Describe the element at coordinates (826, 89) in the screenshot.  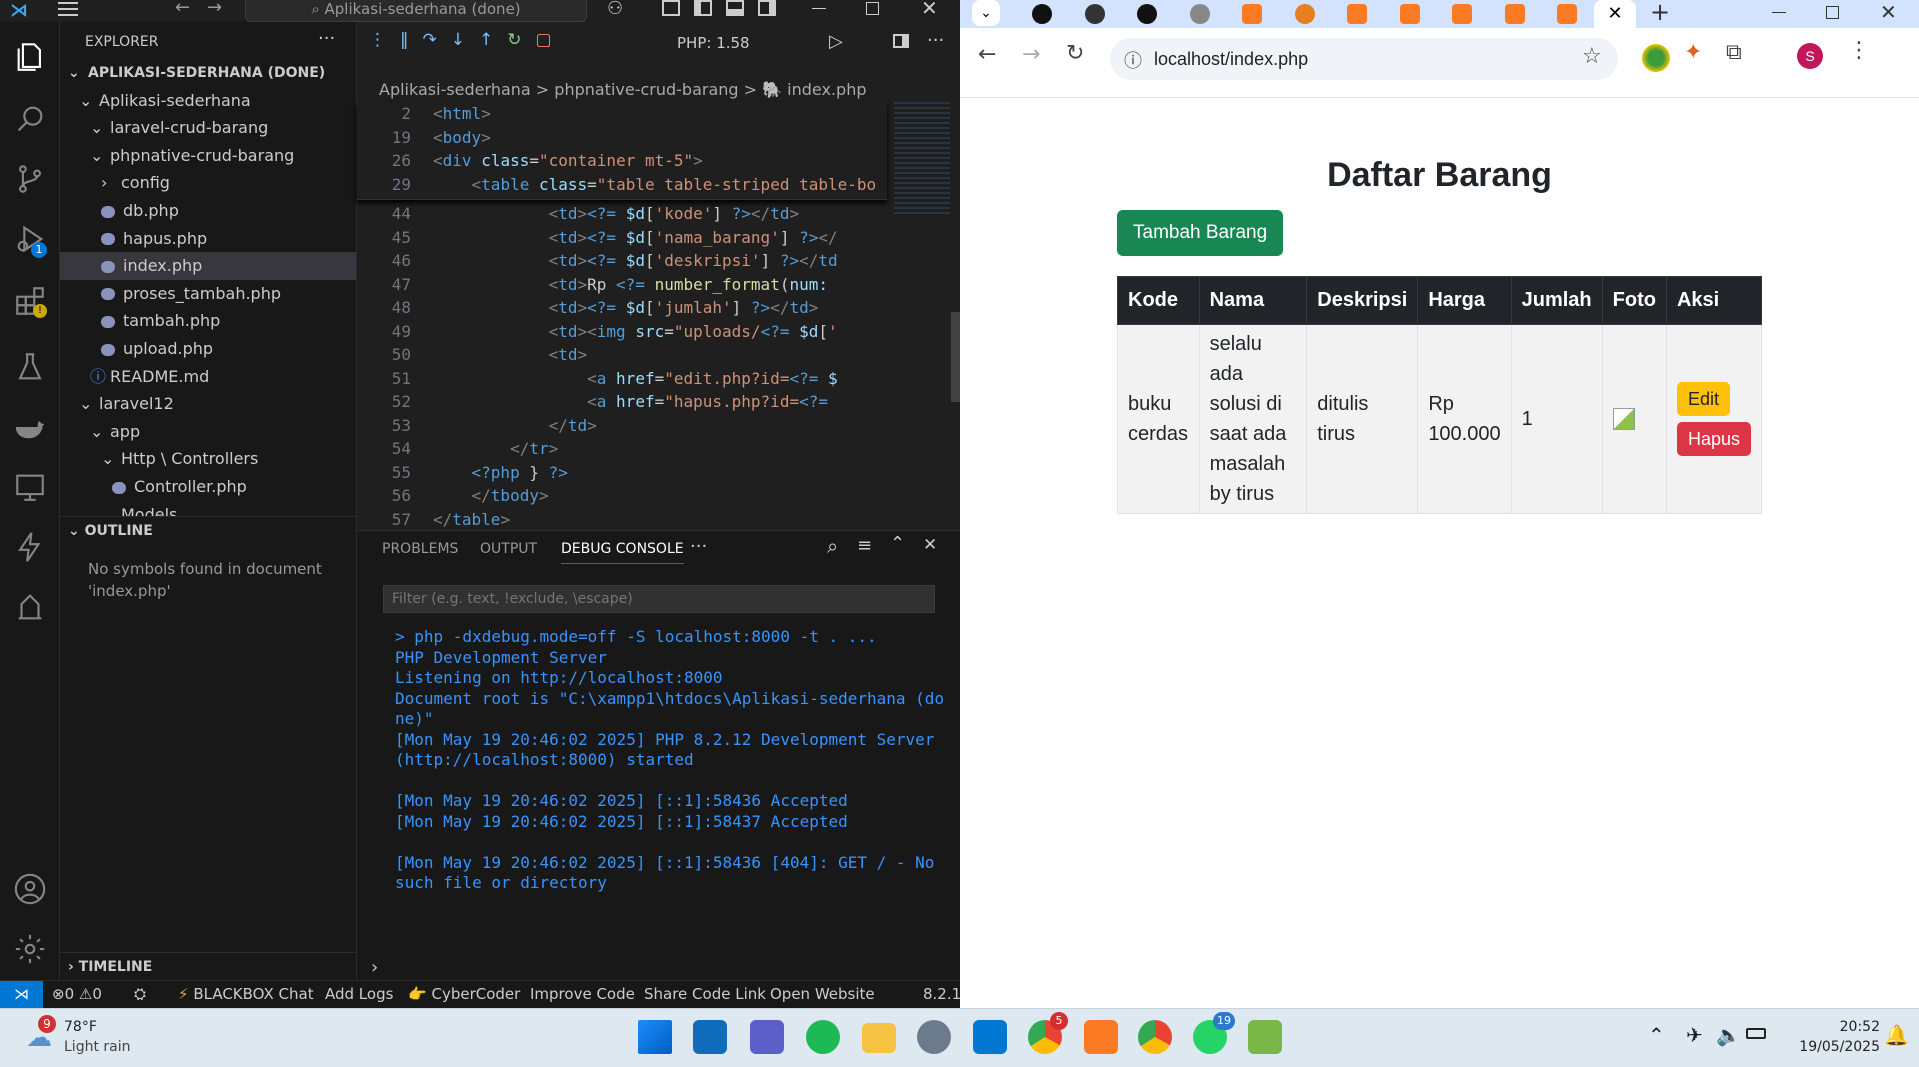
I see `breadcrumb-item: index.php` at that location.